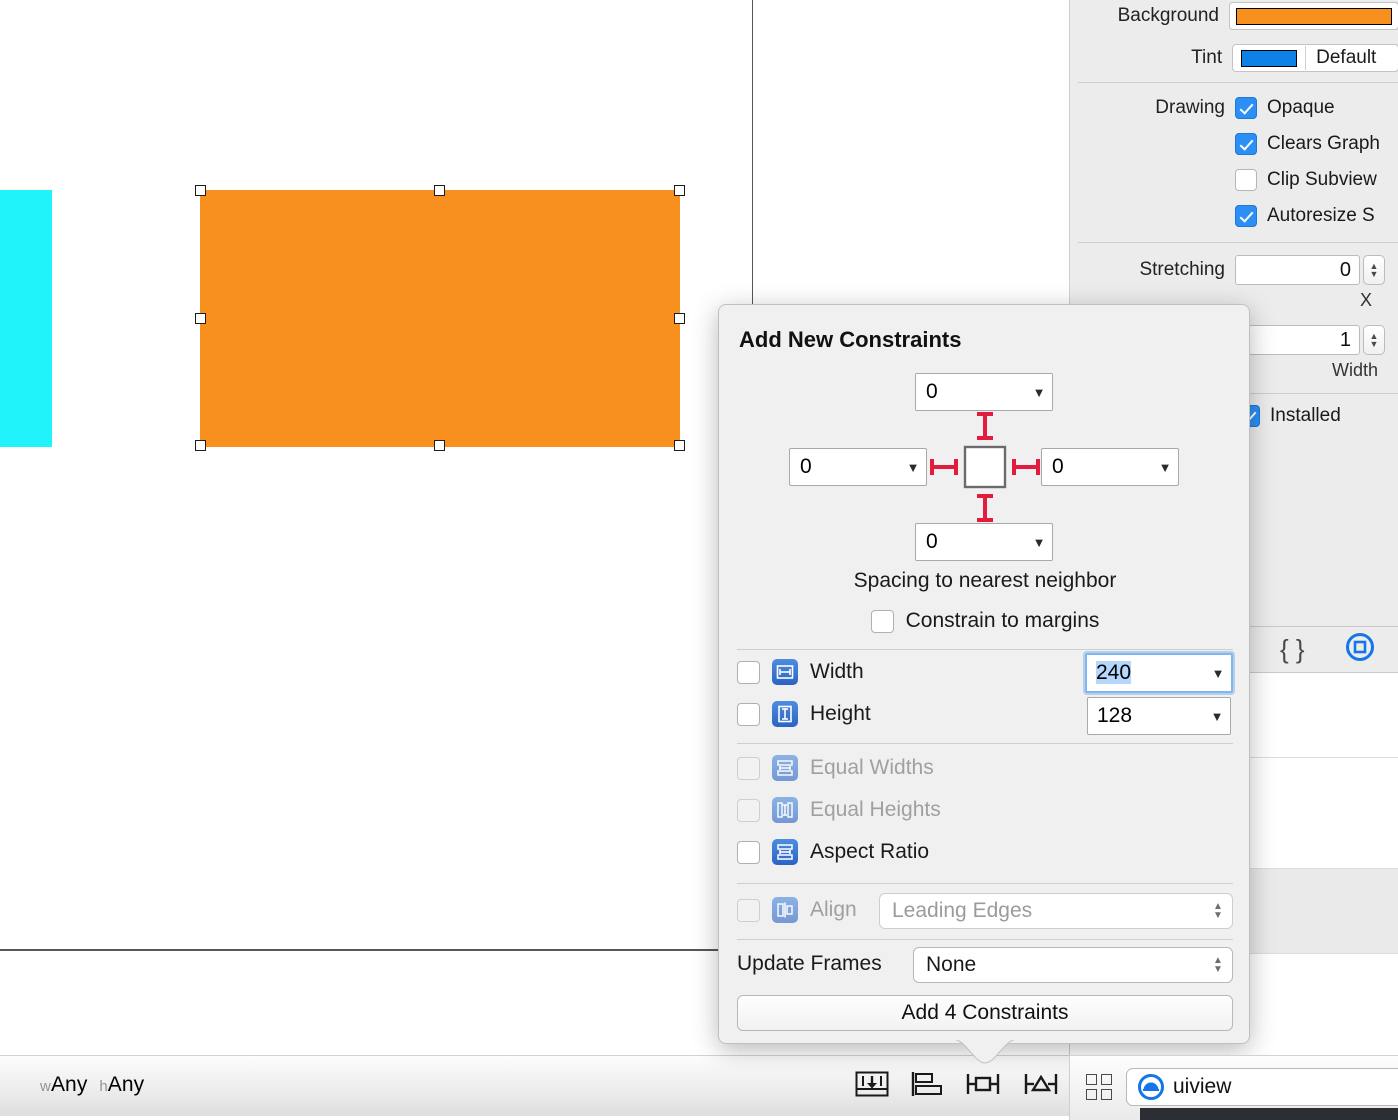 The height and width of the screenshot is (1120, 1398). I want to click on selection-handle-top-center, so click(439, 190).